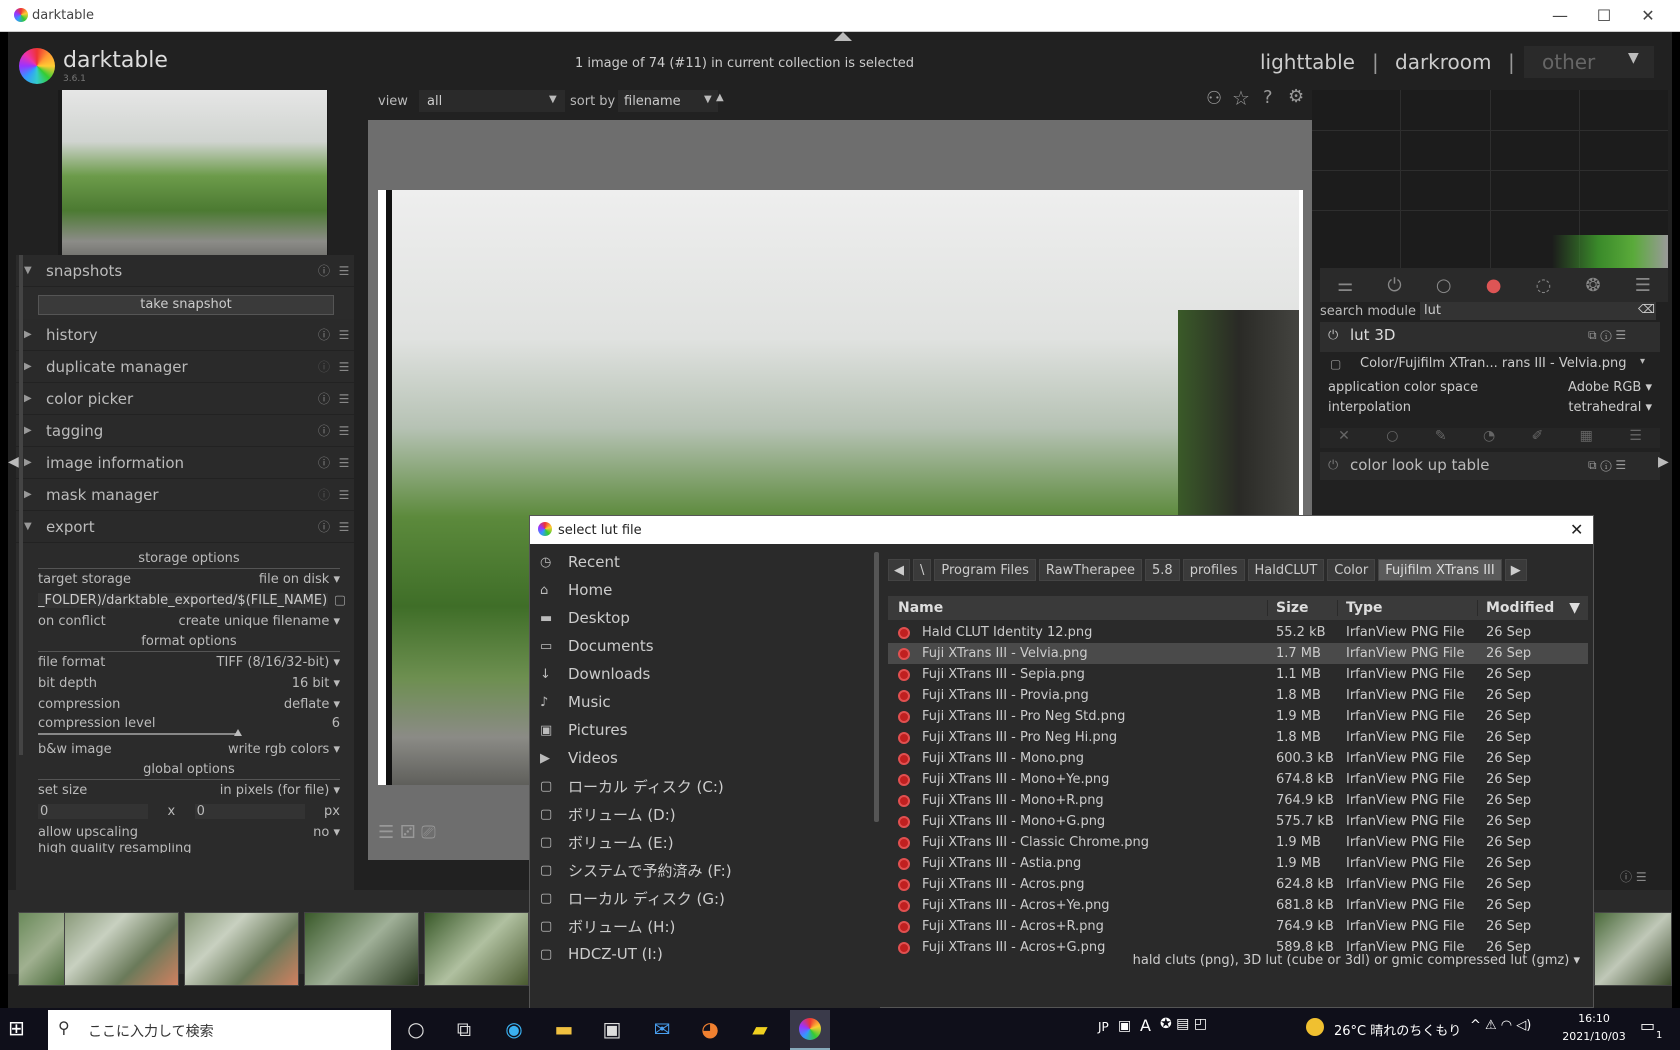 The width and height of the screenshot is (1680, 1050). Describe the element at coordinates (185, 271) in the screenshot. I see `module-snapshots: ▼ snapshots ⓘ ☰` at that location.